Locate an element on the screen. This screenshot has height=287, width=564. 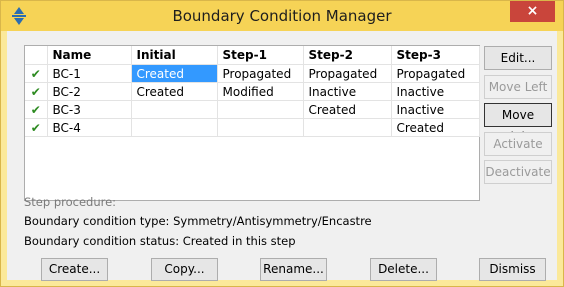
dismiss-button: Dismiss is located at coordinates (512, 269).